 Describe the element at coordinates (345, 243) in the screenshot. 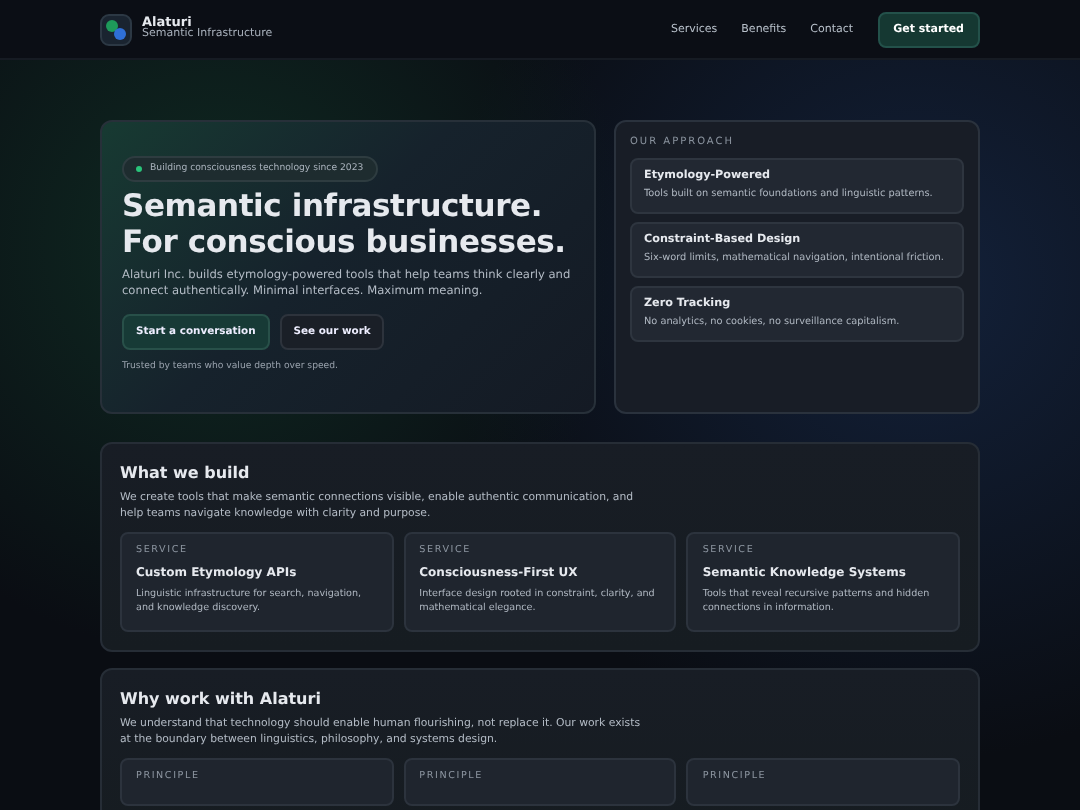

I see `hero-title: For conscious businesses.` at that location.